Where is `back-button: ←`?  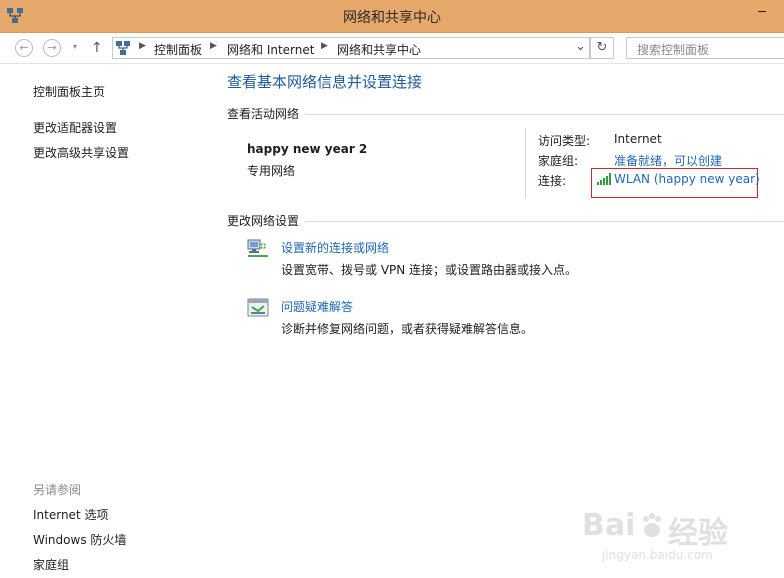 back-button: ← is located at coordinates (24, 48).